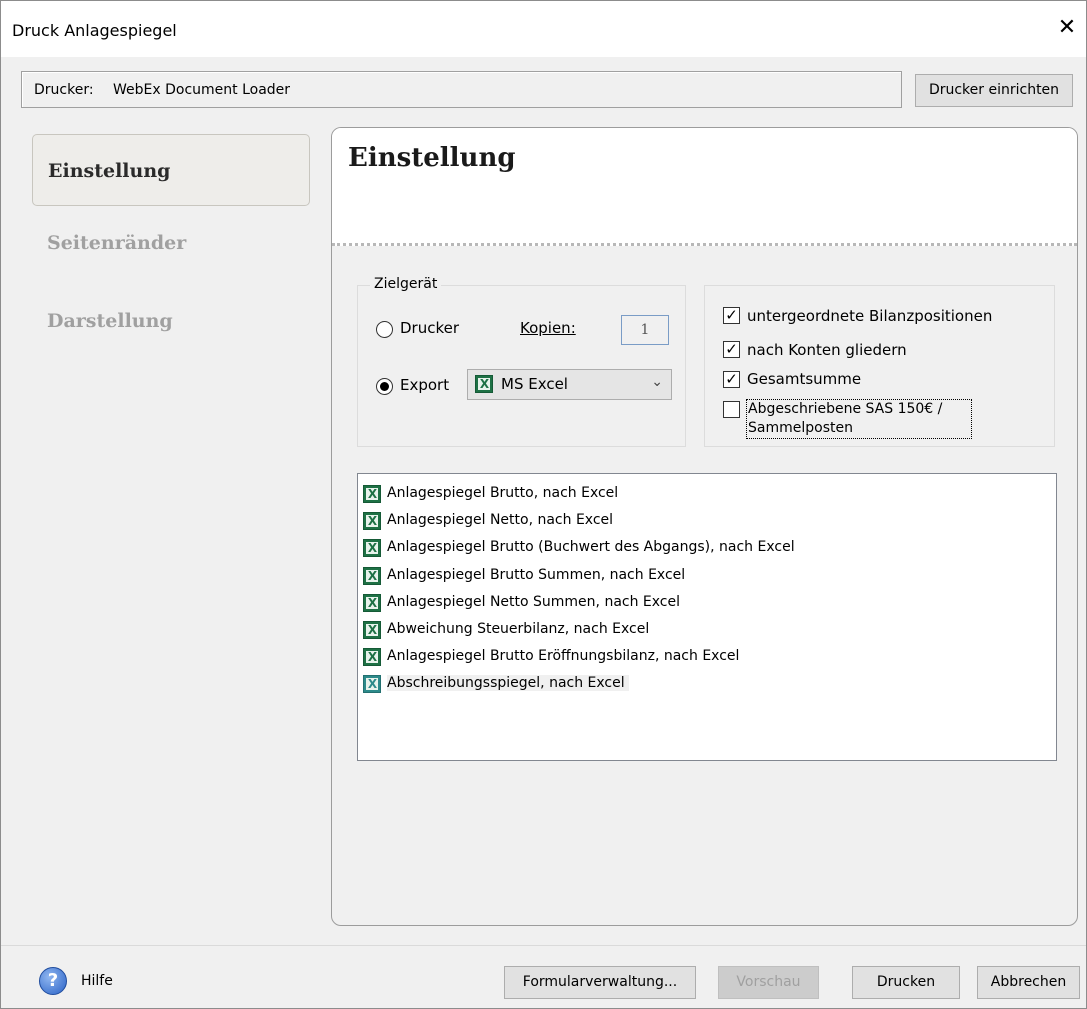 Image resolution: width=1087 pixels, height=1009 pixels. I want to click on list-item-label: Anlagespiegel Brutto Summen, nach Excel, so click(536, 575).